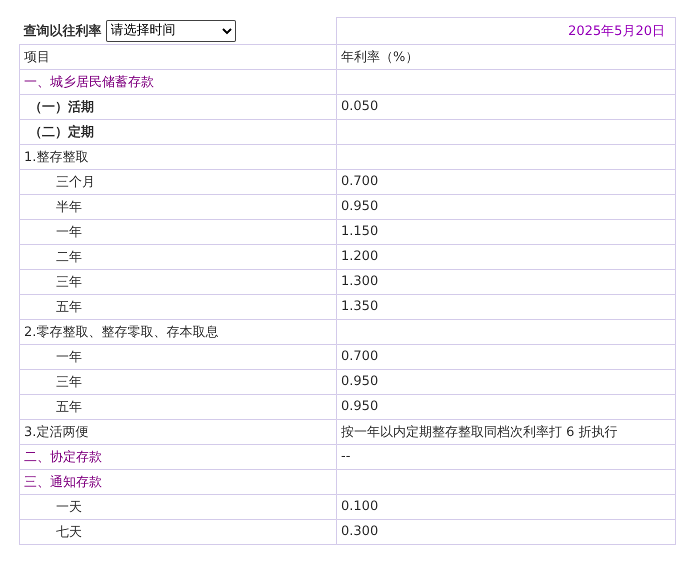 The width and height of the screenshot is (681, 569). I want to click on time-select: 请选择时间, so click(171, 31).